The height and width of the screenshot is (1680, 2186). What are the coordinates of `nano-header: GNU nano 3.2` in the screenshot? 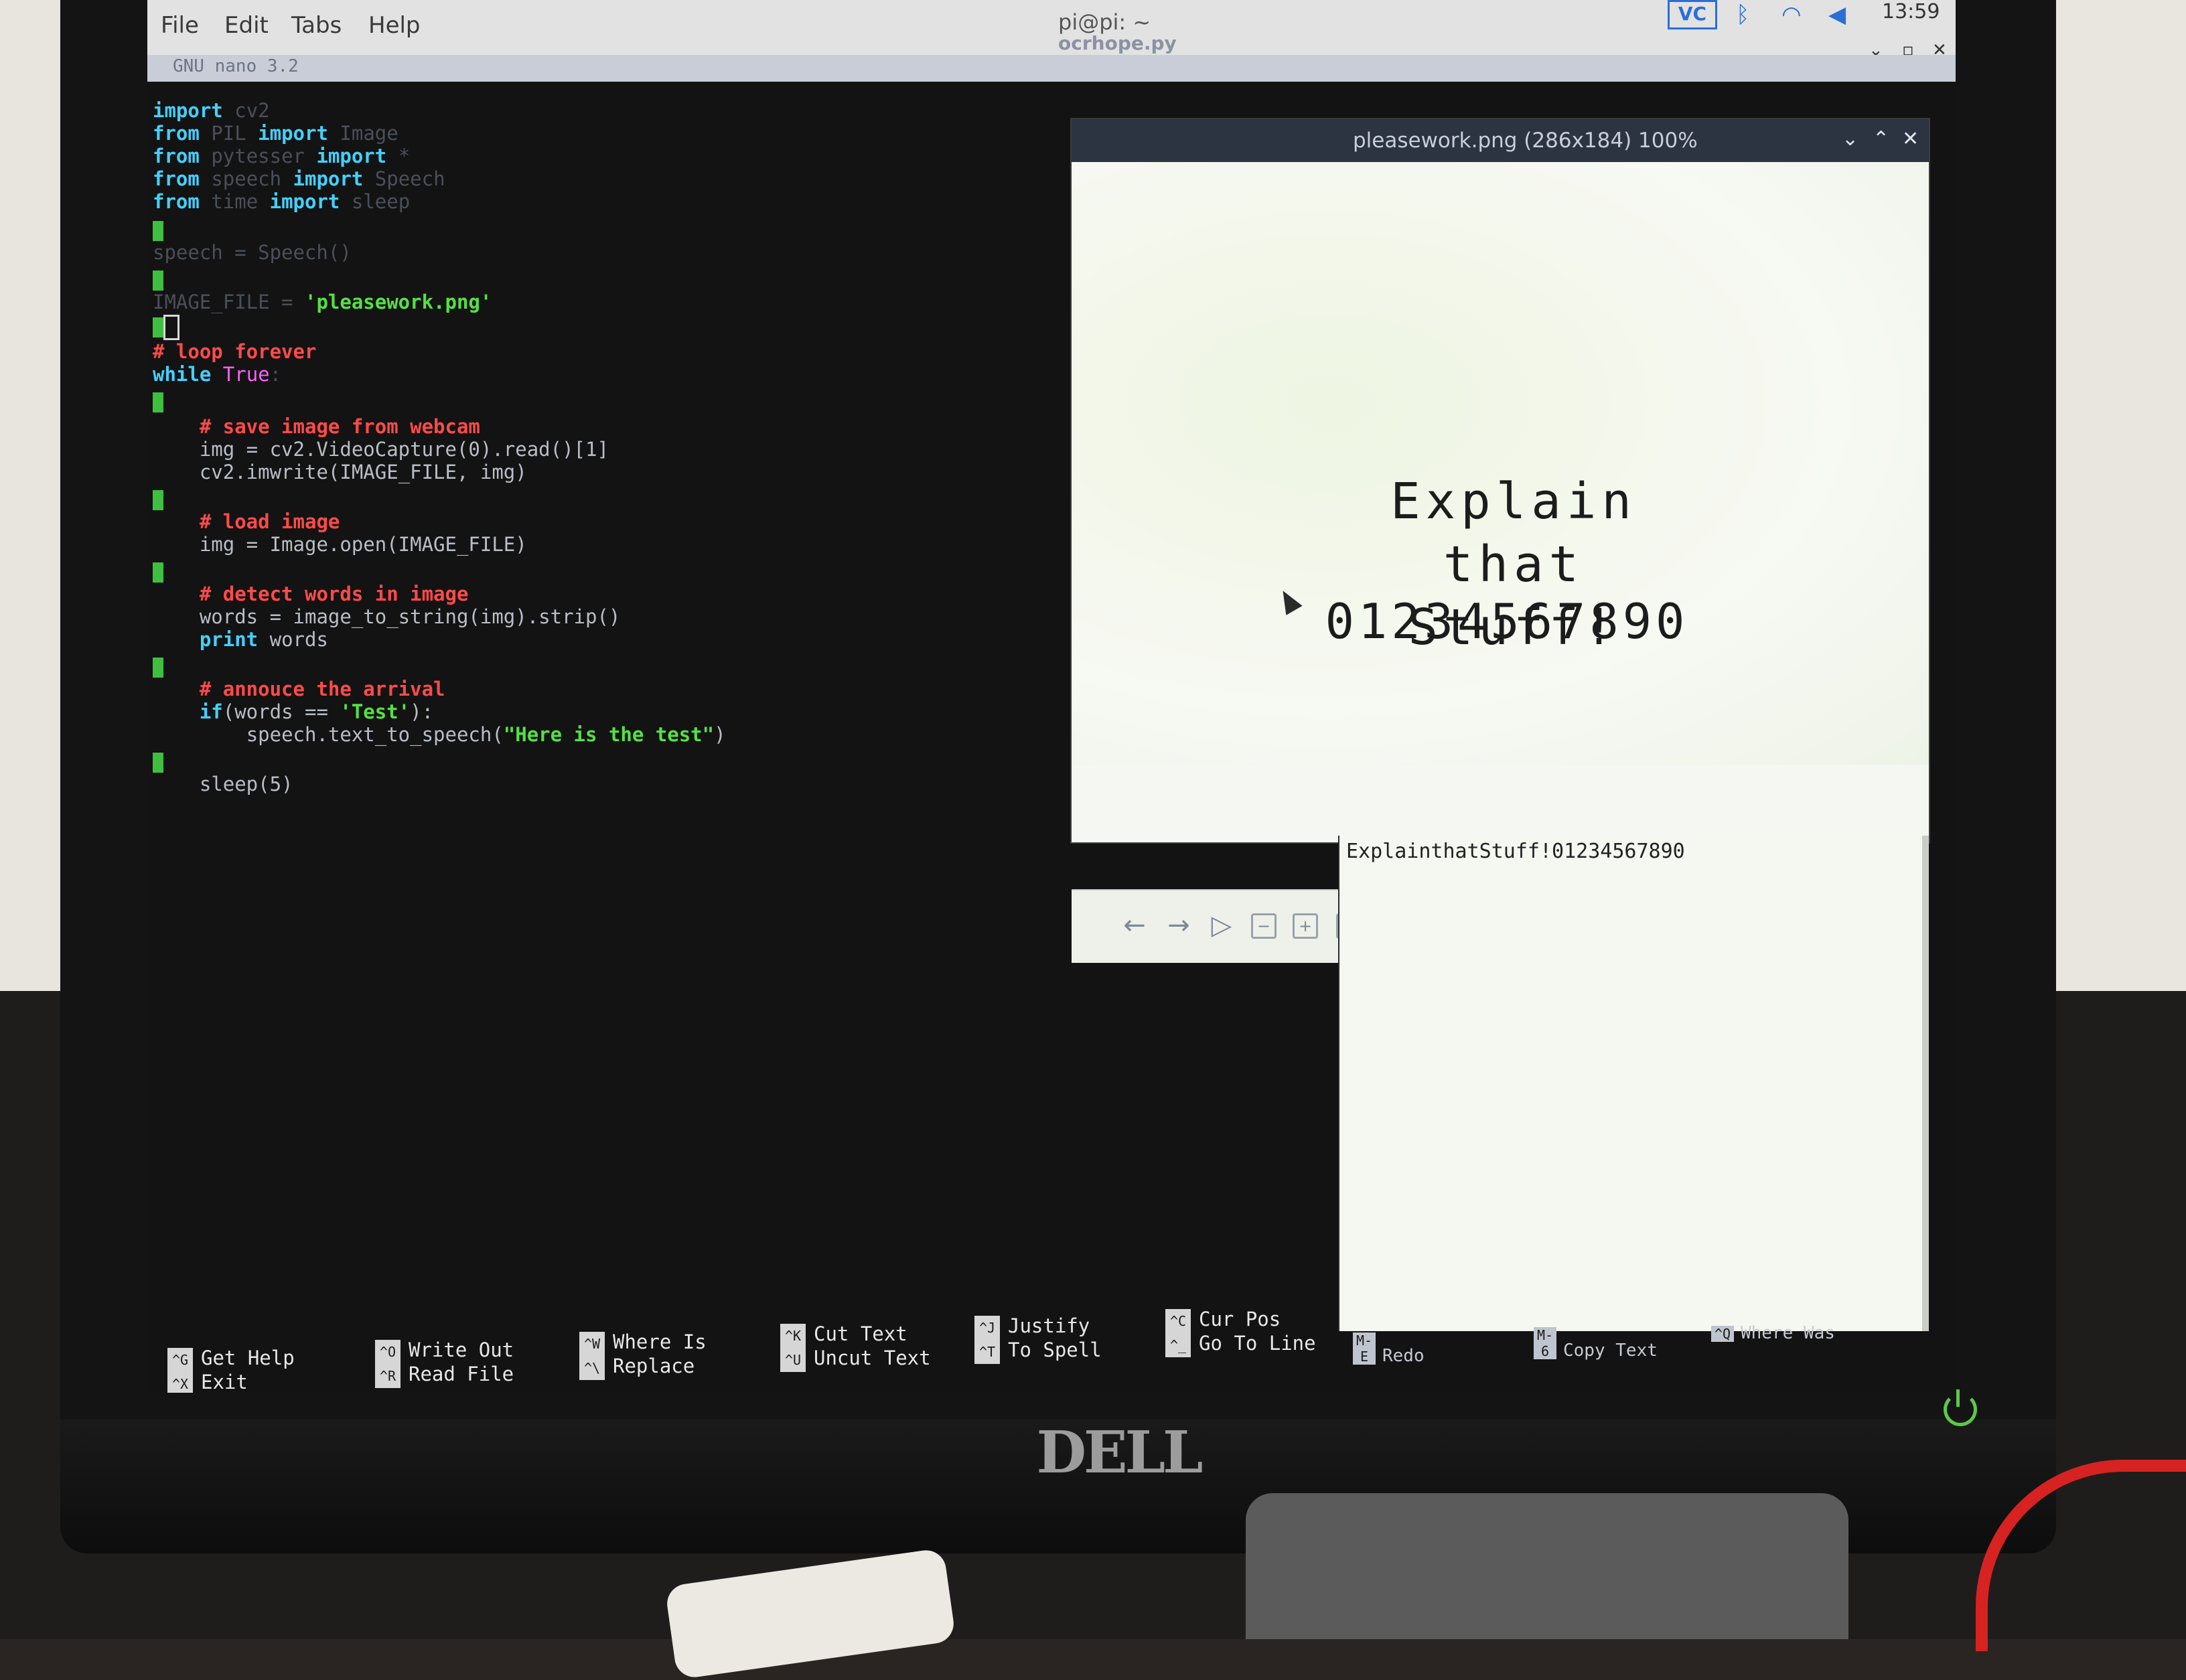 It's located at (1051, 68).